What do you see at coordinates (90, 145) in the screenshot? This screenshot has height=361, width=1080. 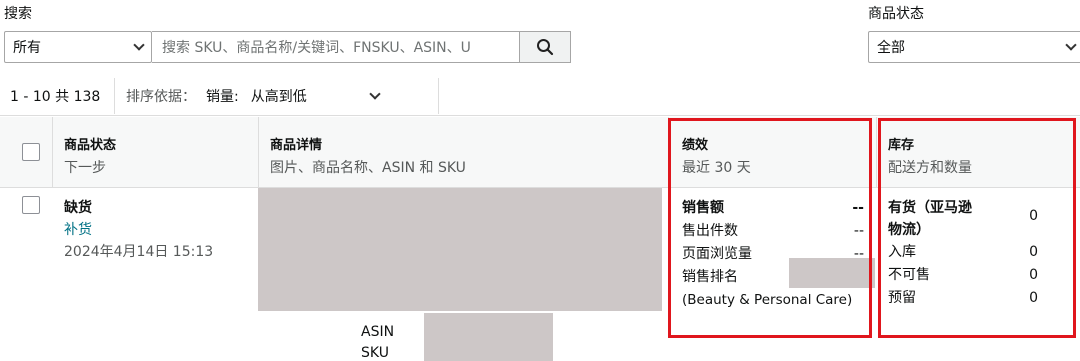 I see `column-status-title: 商品状态` at bounding box center [90, 145].